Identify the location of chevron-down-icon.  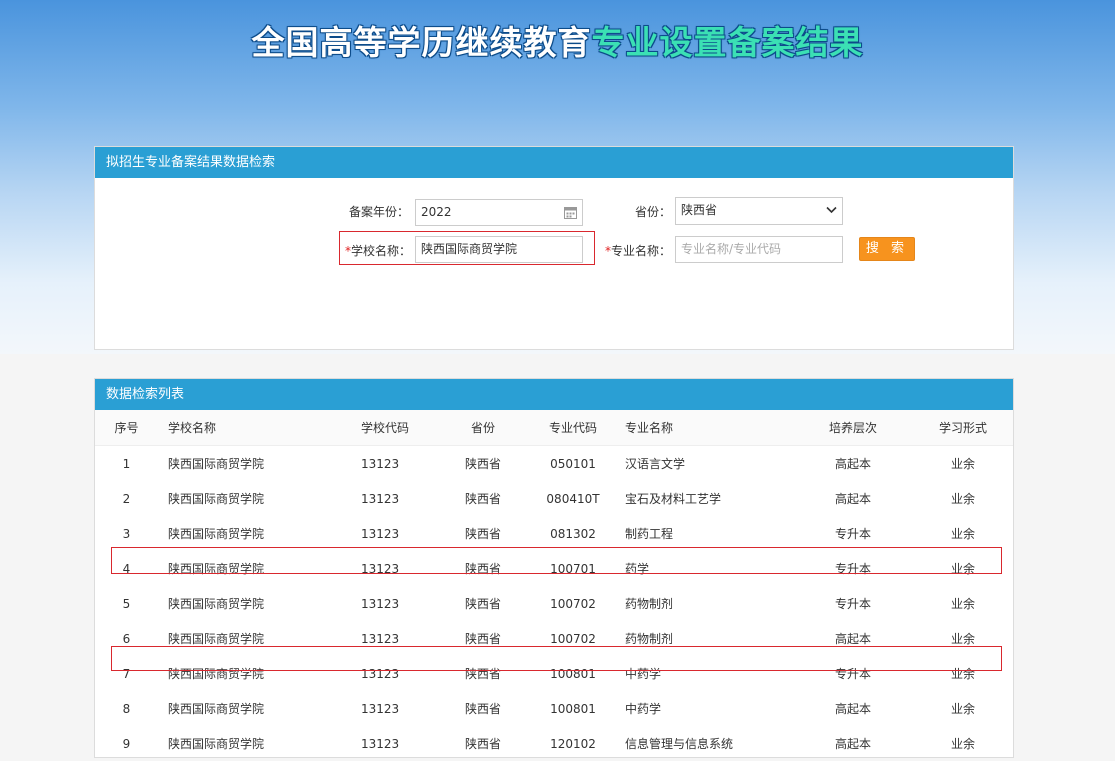
(831, 210).